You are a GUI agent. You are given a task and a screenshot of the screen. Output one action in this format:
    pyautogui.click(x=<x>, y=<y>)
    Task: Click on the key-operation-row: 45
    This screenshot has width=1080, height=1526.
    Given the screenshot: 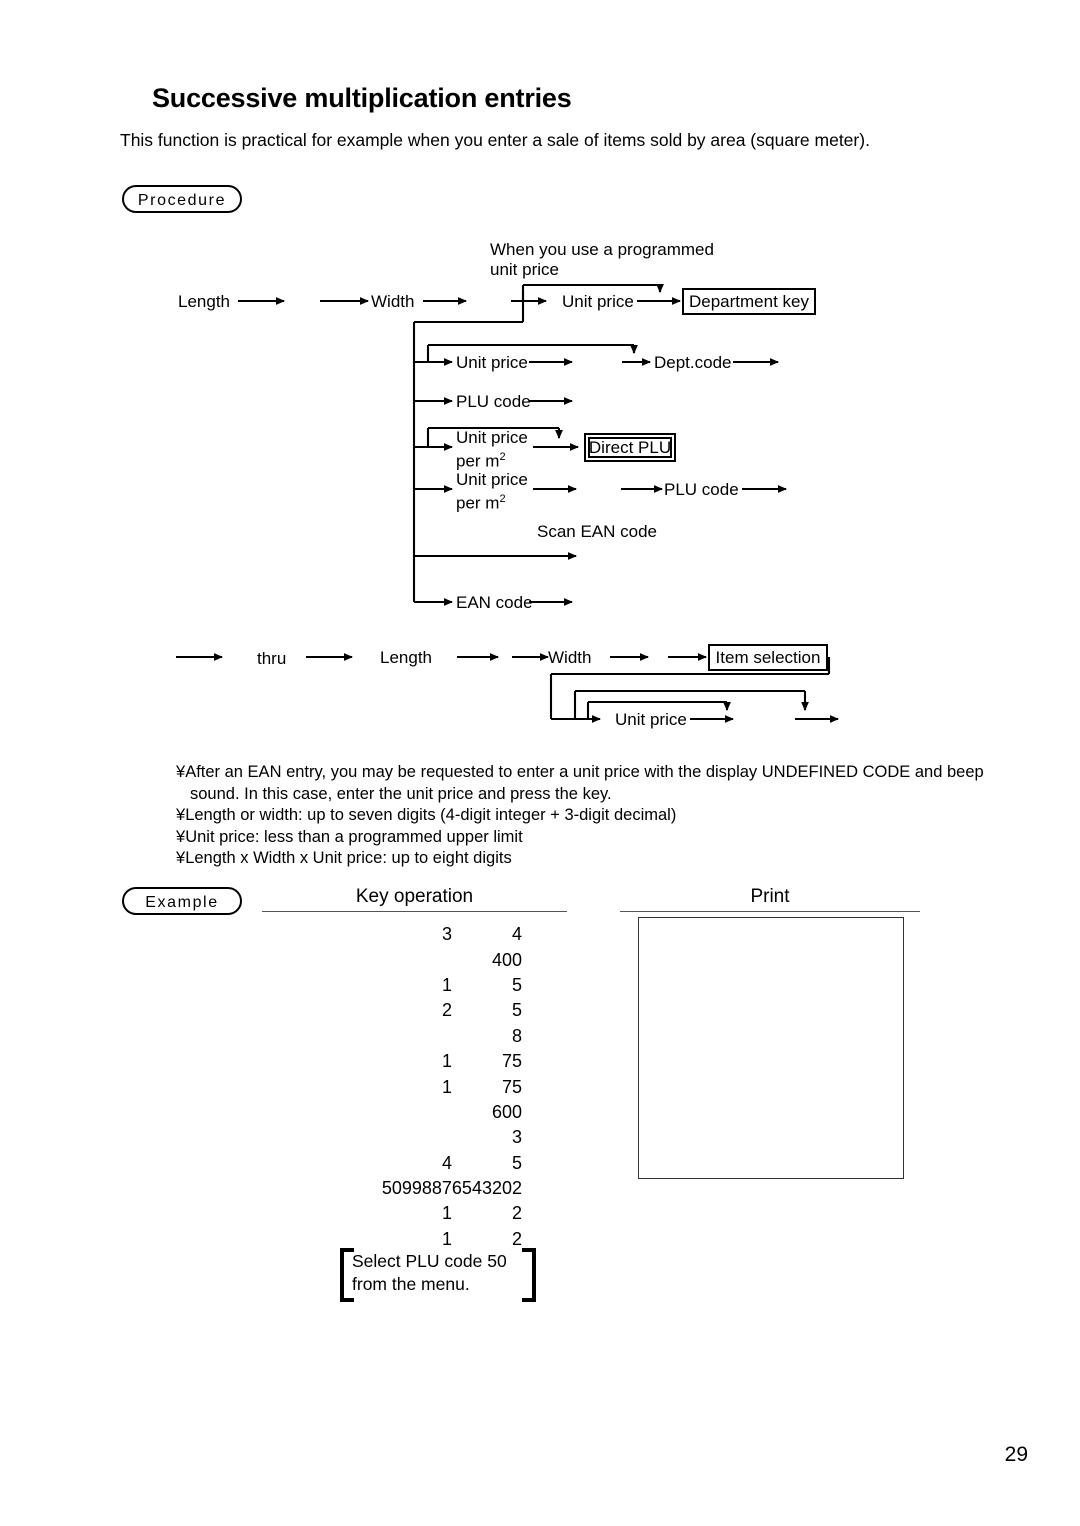 What is the action you would take?
    pyautogui.click(x=432, y=1163)
    